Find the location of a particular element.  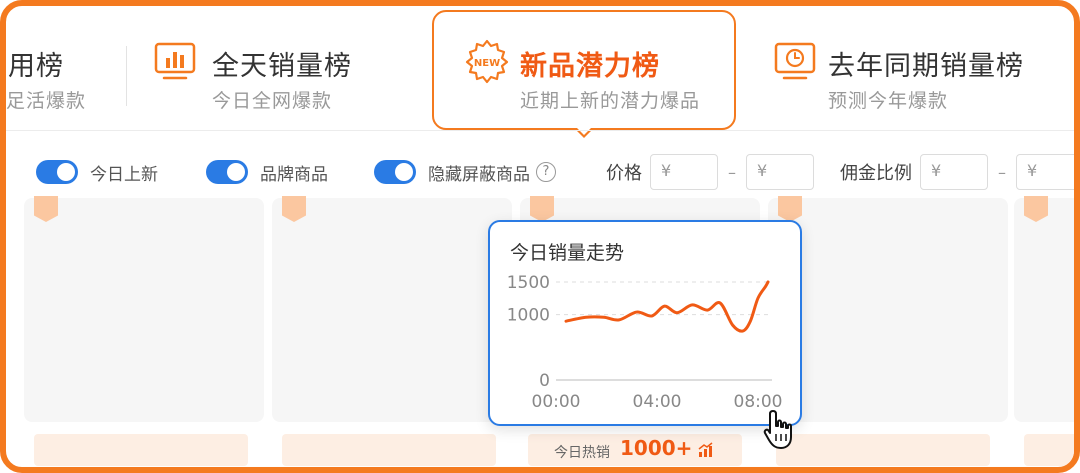

tab-all-day-sales: 全天销量榜 今日全网爆款 is located at coordinates (287, 68).